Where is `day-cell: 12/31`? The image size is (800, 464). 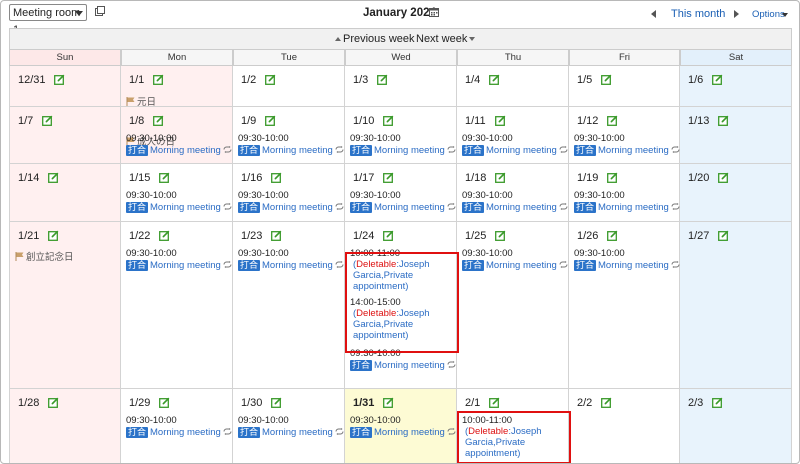 day-cell: 12/31 is located at coordinates (65, 86).